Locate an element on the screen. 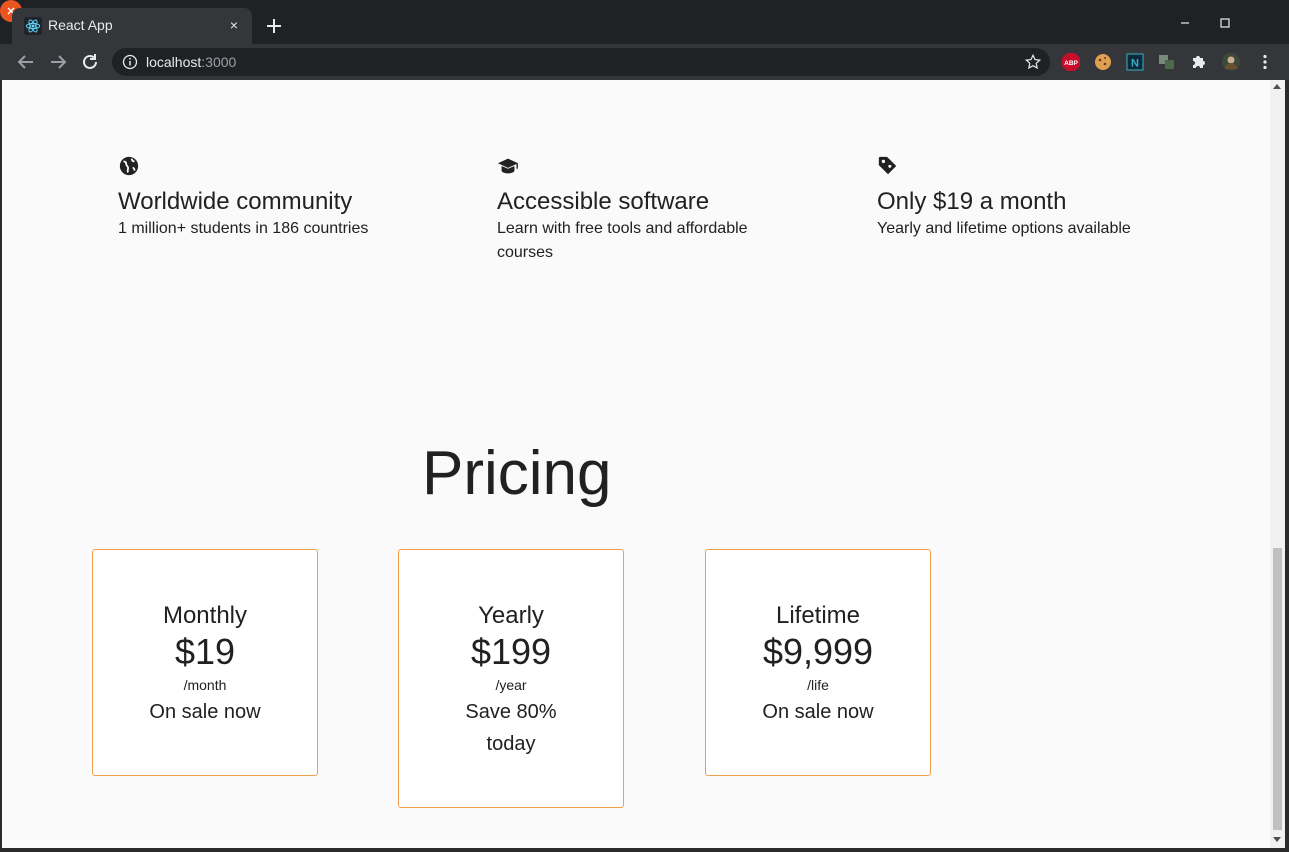  cookie-icon is located at coordinates (1103, 62).